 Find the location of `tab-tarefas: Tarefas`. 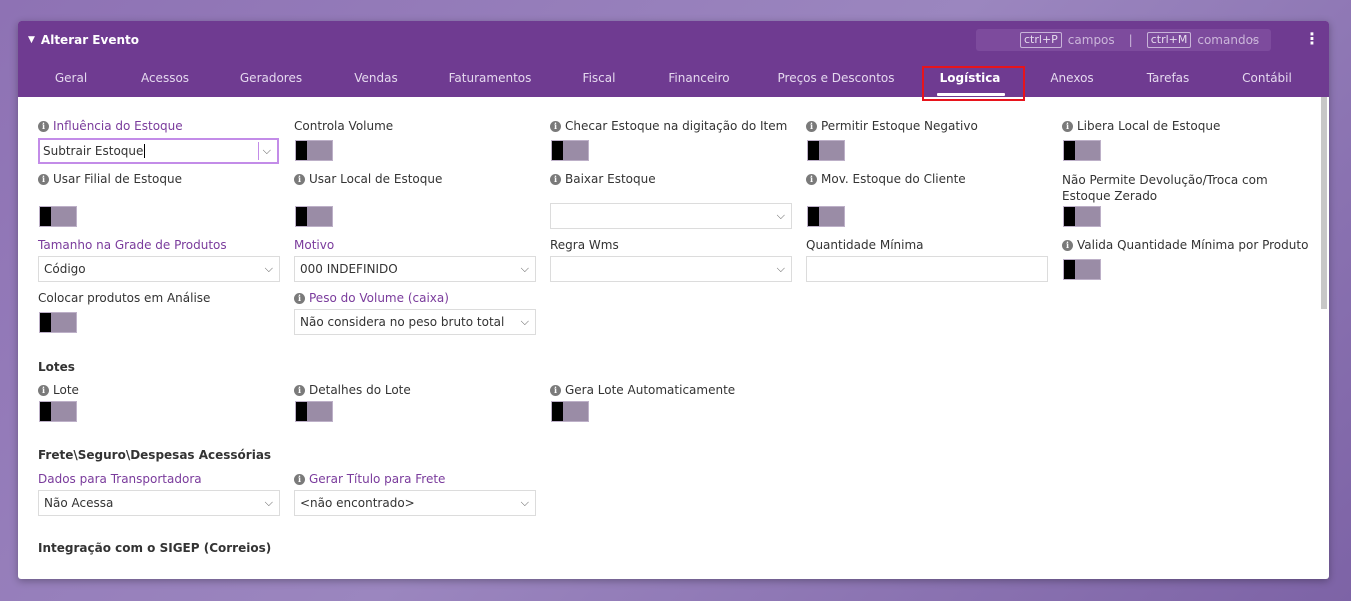

tab-tarefas: Tarefas is located at coordinates (1168, 78).